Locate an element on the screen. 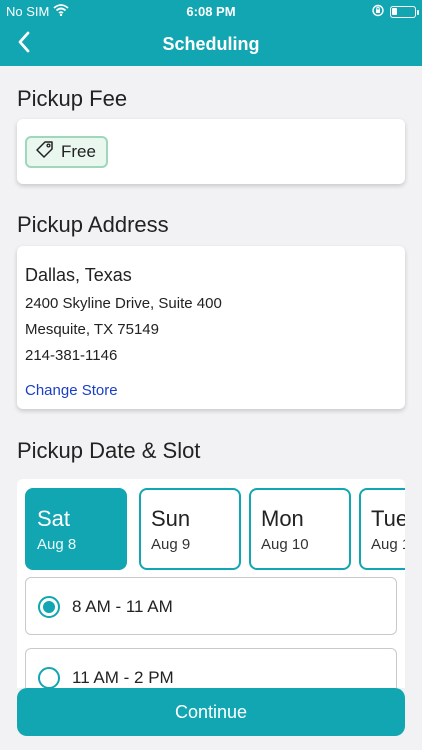 The height and width of the screenshot is (750, 422). address-locality: Mesquite, TX 75149 is located at coordinates (92, 329).